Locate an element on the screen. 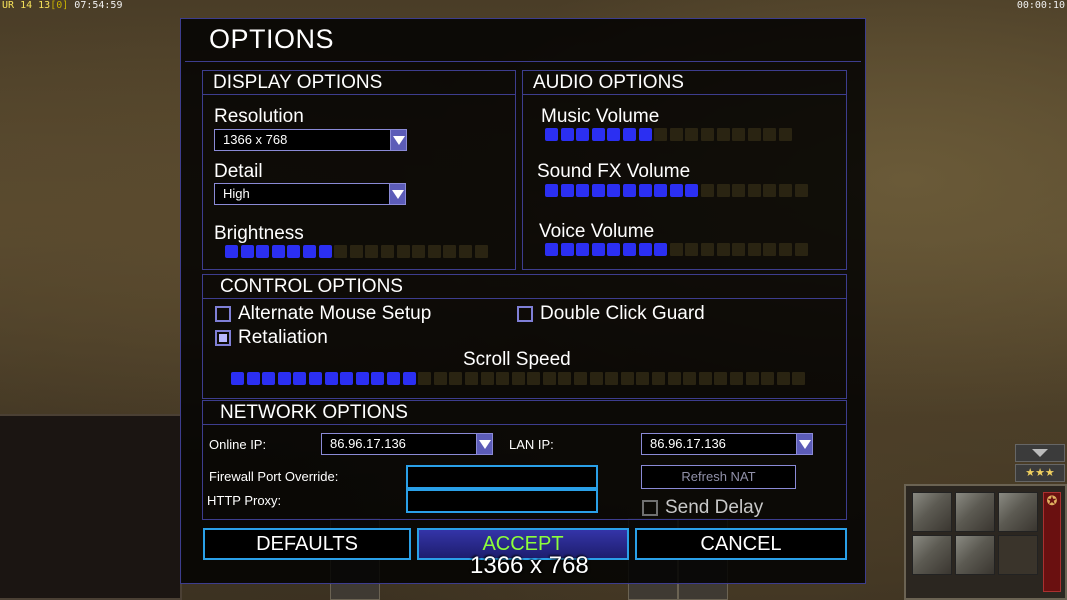 The height and width of the screenshot is (600, 1067). cancel-button: CANCEL is located at coordinates (741, 544).